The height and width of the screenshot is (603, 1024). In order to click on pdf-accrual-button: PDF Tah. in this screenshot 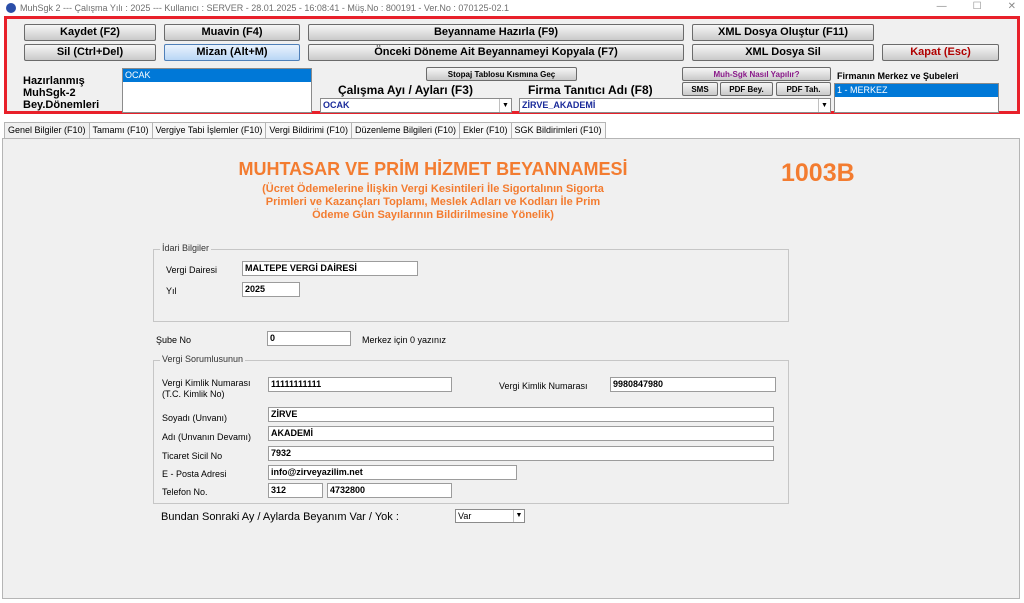, I will do `click(803, 89)`.